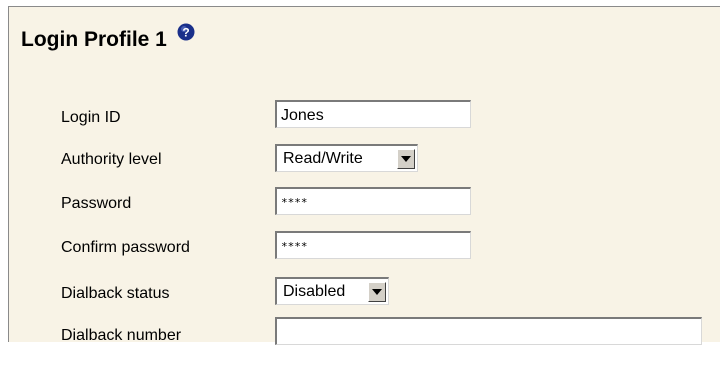 Image resolution: width=720 pixels, height=370 pixels. What do you see at coordinates (323, 158) in the screenshot?
I see `authority-level-value: Read/Write` at bounding box center [323, 158].